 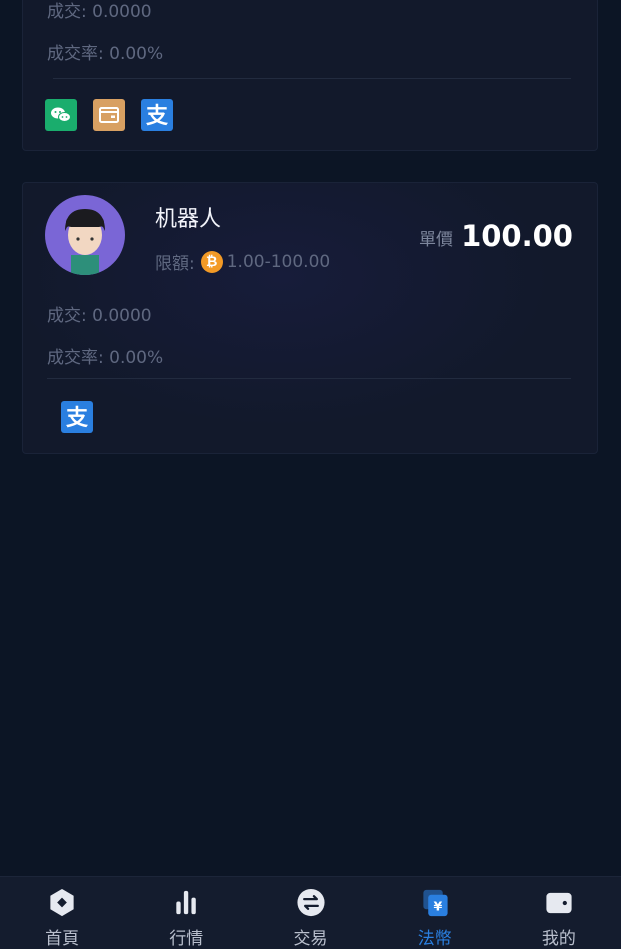 What do you see at coordinates (278, 261) in the screenshot?
I see `limit-range: 1.00-100.00` at bounding box center [278, 261].